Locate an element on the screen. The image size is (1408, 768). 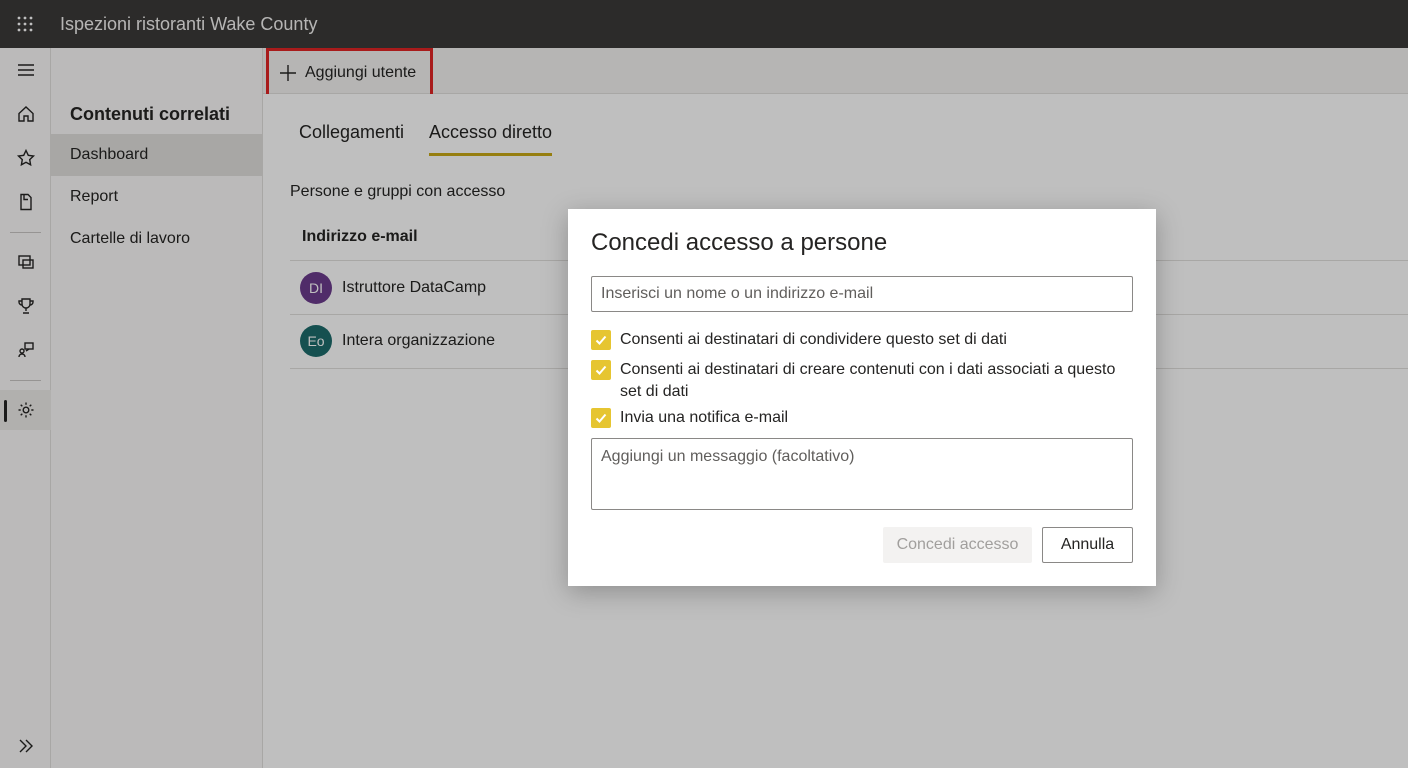
email-search-input is located at coordinates (862, 294).